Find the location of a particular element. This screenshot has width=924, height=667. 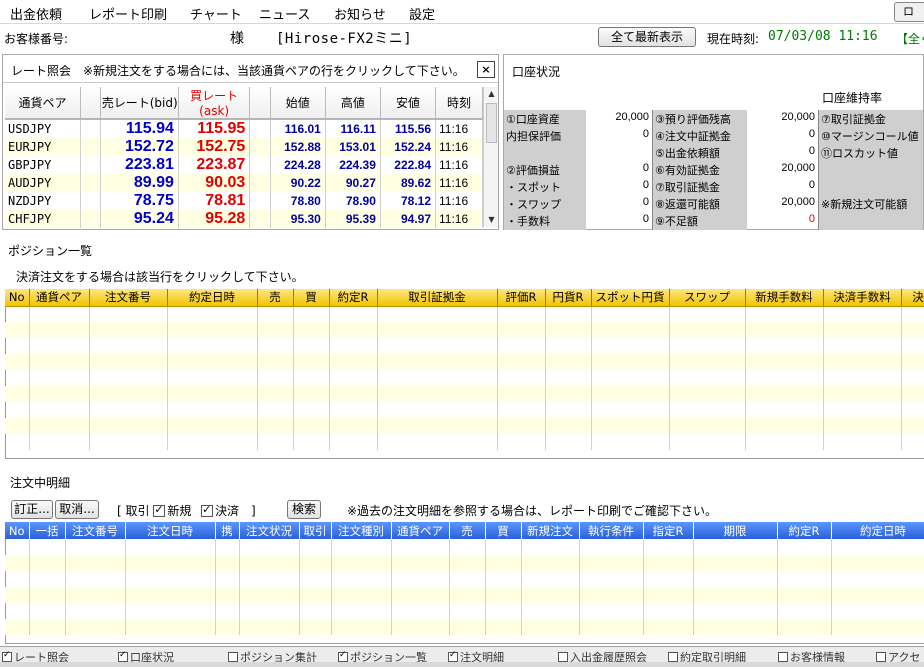

menu-withdraw: 出金依頼 is located at coordinates (36, 13).